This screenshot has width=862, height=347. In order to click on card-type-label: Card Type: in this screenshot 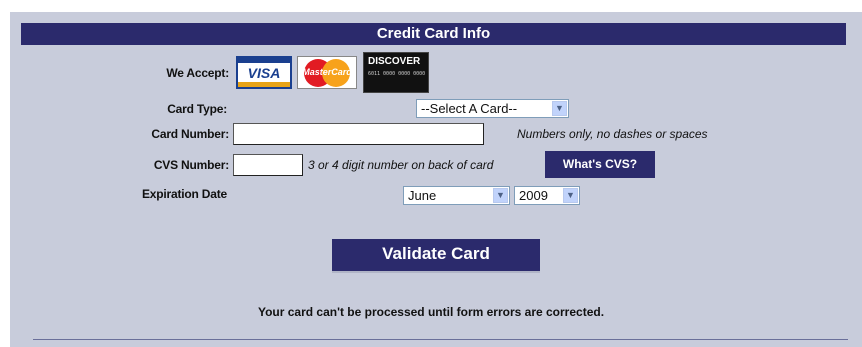, I will do `click(197, 109)`.